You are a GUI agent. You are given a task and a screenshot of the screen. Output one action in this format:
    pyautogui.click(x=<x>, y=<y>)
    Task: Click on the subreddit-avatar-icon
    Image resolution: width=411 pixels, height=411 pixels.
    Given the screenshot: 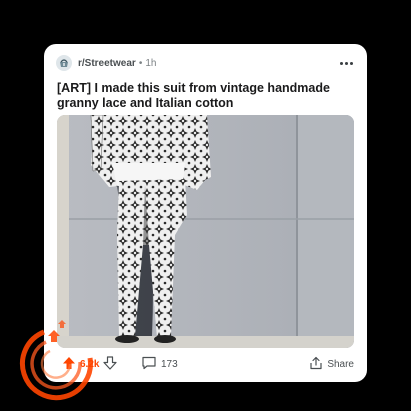 What is the action you would take?
    pyautogui.click(x=64, y=63)
    